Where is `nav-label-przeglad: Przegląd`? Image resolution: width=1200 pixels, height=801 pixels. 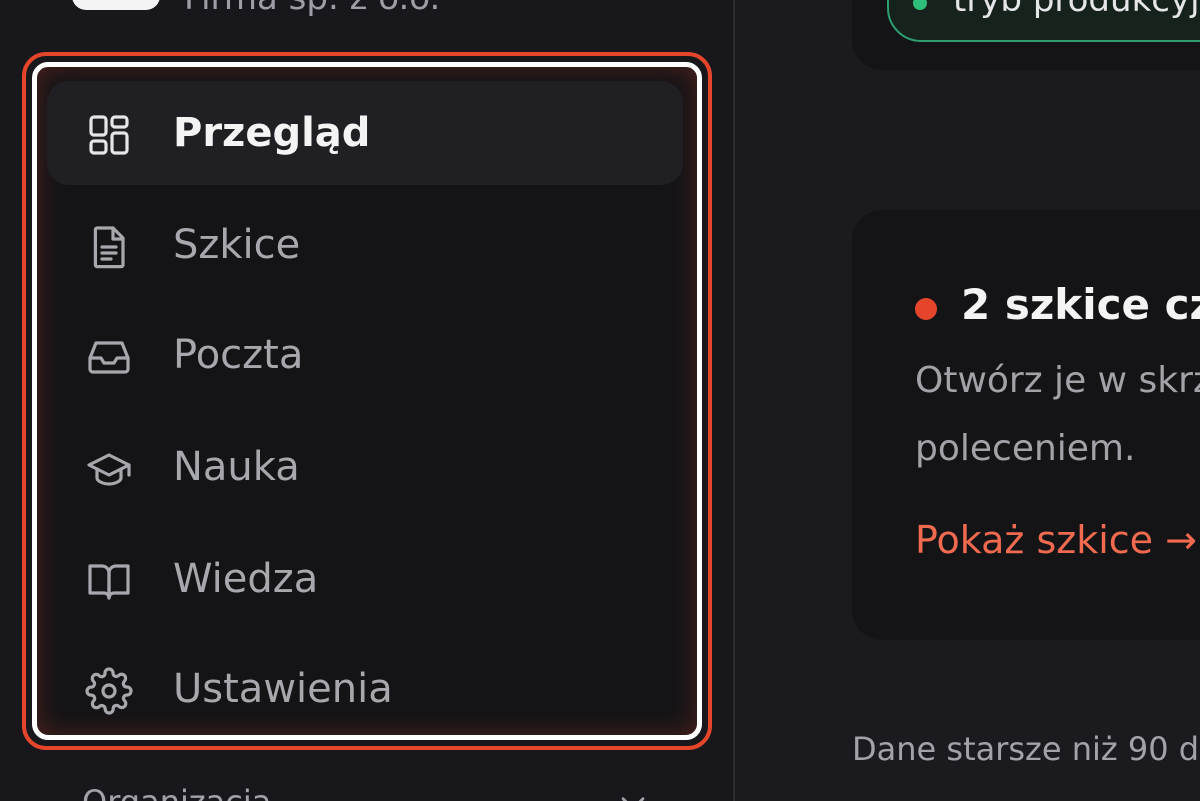
nav-label-przeglad: Przegląd is located at coordinates (272, 133).